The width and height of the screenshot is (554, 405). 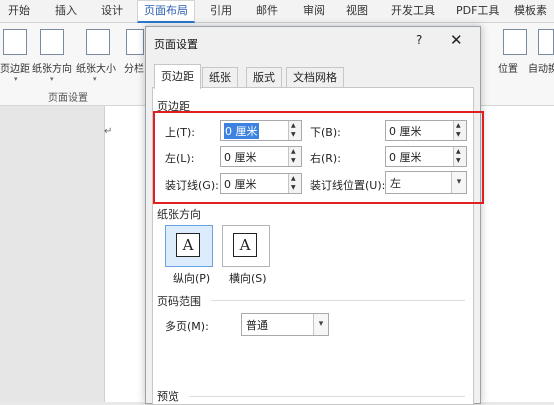 What do you see at coordinates (96, 67) in the screenshot?
I see `page-size-button-label: 纸张大小` at bounding box center [96, 67].